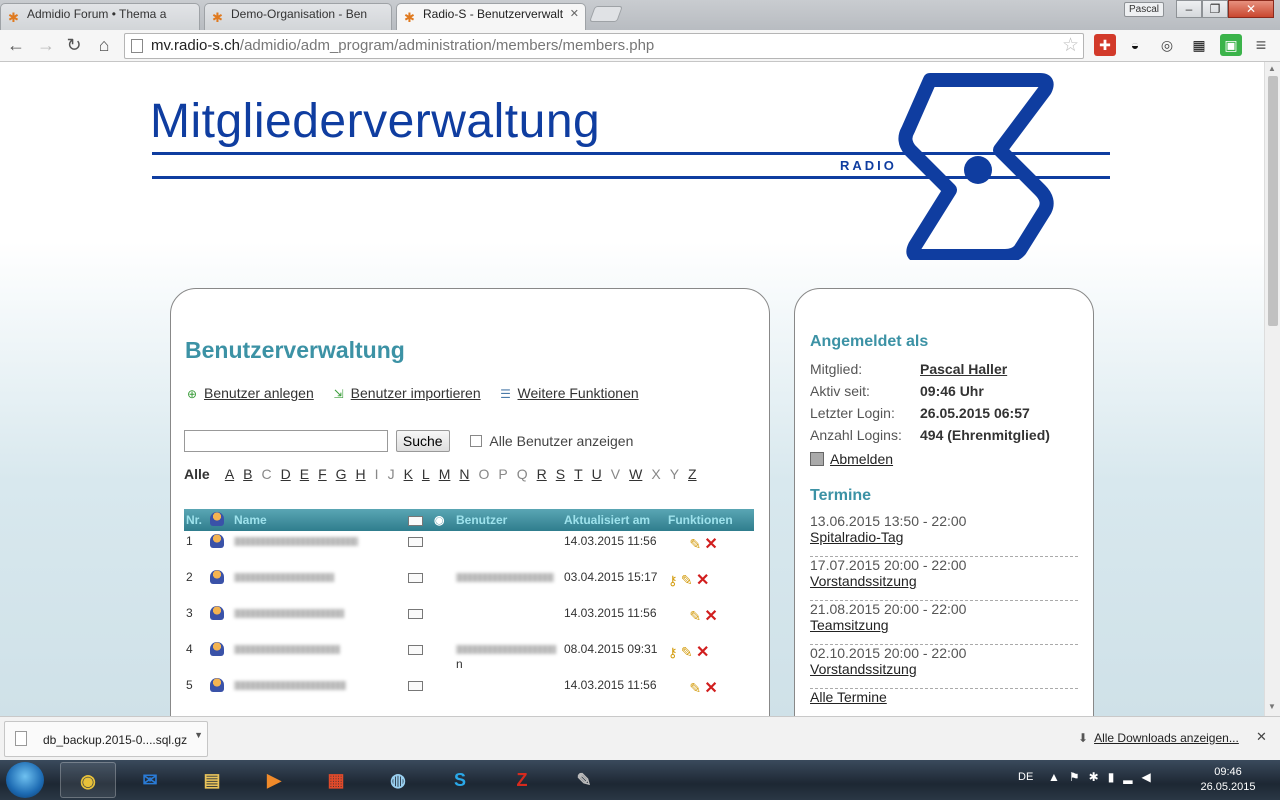 The image size is (1280, 800). I want to click on letter-m: M, so click(445, 474).